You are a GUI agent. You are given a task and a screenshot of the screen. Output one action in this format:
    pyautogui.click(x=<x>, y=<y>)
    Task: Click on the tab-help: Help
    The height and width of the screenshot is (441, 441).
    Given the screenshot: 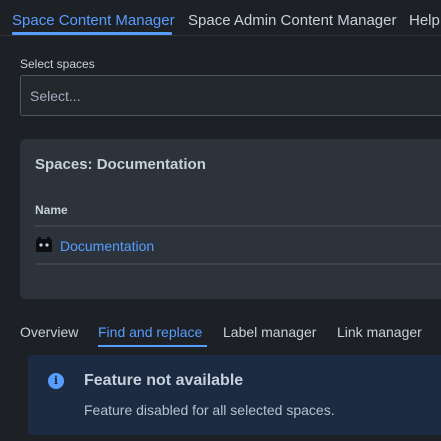 What is the action you would take?
    pyautogui.click(x=424, y=21)
    